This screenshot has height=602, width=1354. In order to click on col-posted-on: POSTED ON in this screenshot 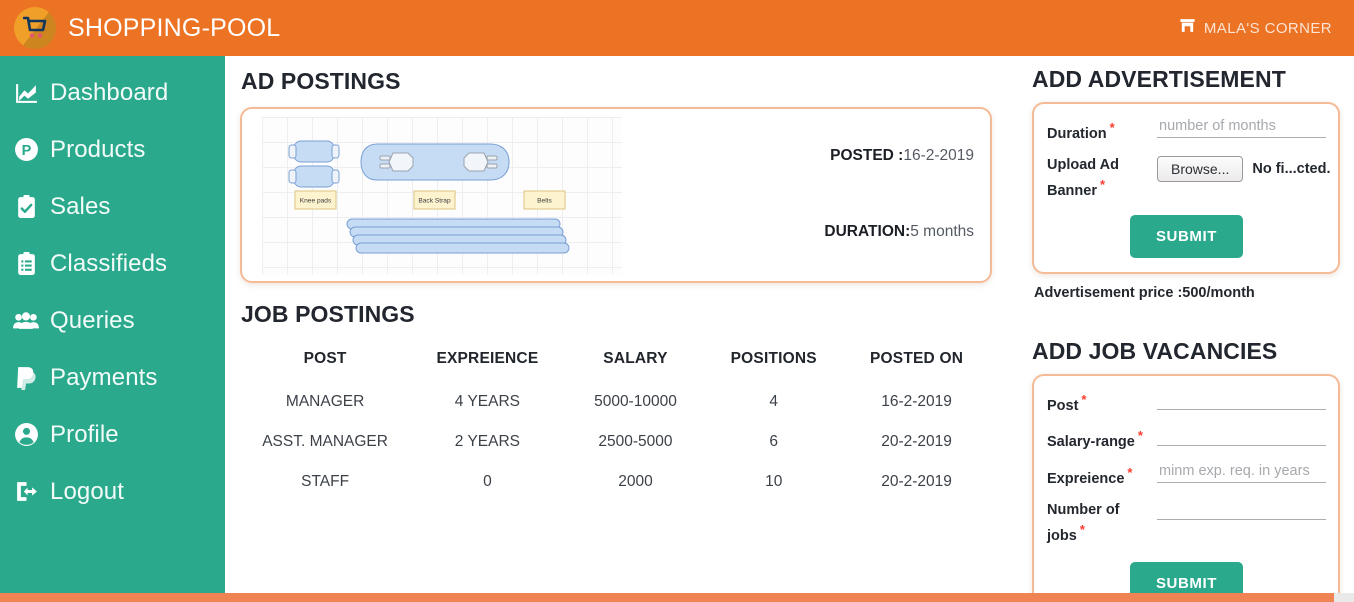, I will do `click(917, 358)`.